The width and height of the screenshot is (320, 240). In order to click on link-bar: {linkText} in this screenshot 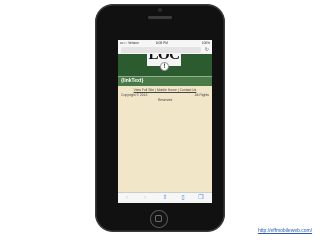, I will do `click(165, 81)`.